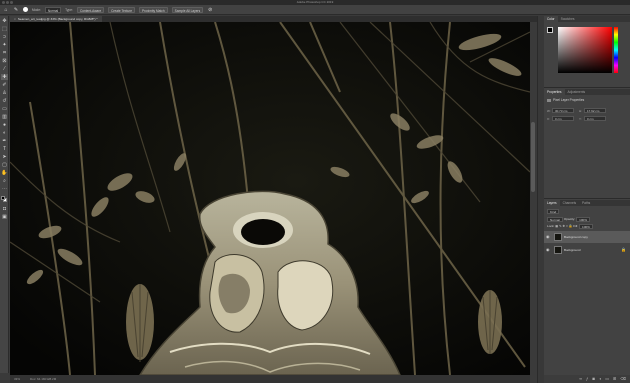 This screenshot has width=630, height=383. Describe the element at coordinates (585, 226) in the screenshot. I see `fill-field: 100%` at that location.